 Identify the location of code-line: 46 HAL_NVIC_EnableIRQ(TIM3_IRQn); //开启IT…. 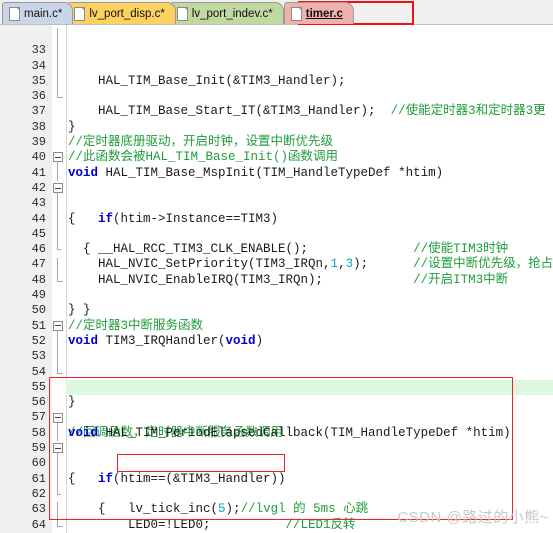
(276, 256).